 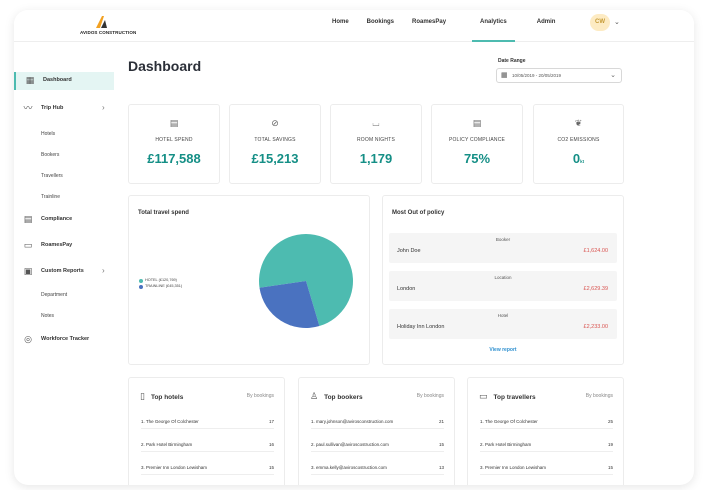 I want to click on oop-name: John Doe, so click(x=409, y=251).